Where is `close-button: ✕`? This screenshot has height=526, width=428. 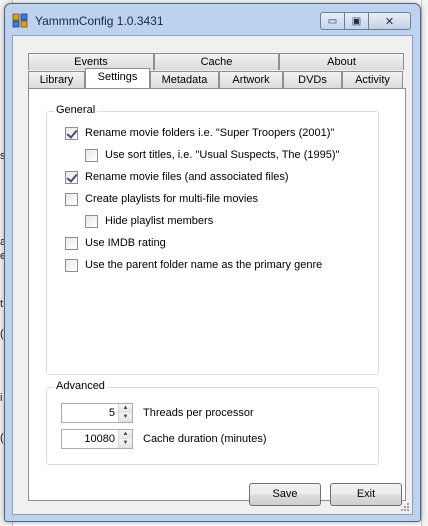 close-button: ✕ is located at coordinates (389, 21).